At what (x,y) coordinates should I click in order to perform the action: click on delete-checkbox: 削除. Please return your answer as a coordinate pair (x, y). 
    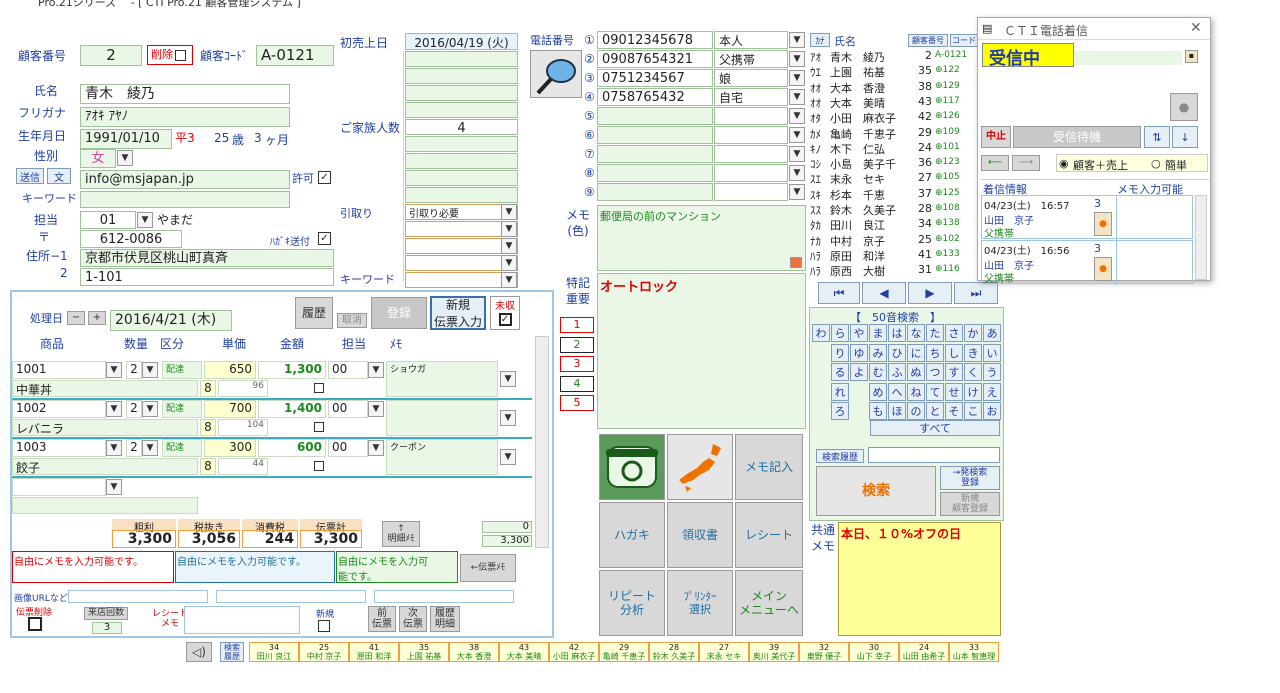
    Looking at the image, I should click on (170, 55).